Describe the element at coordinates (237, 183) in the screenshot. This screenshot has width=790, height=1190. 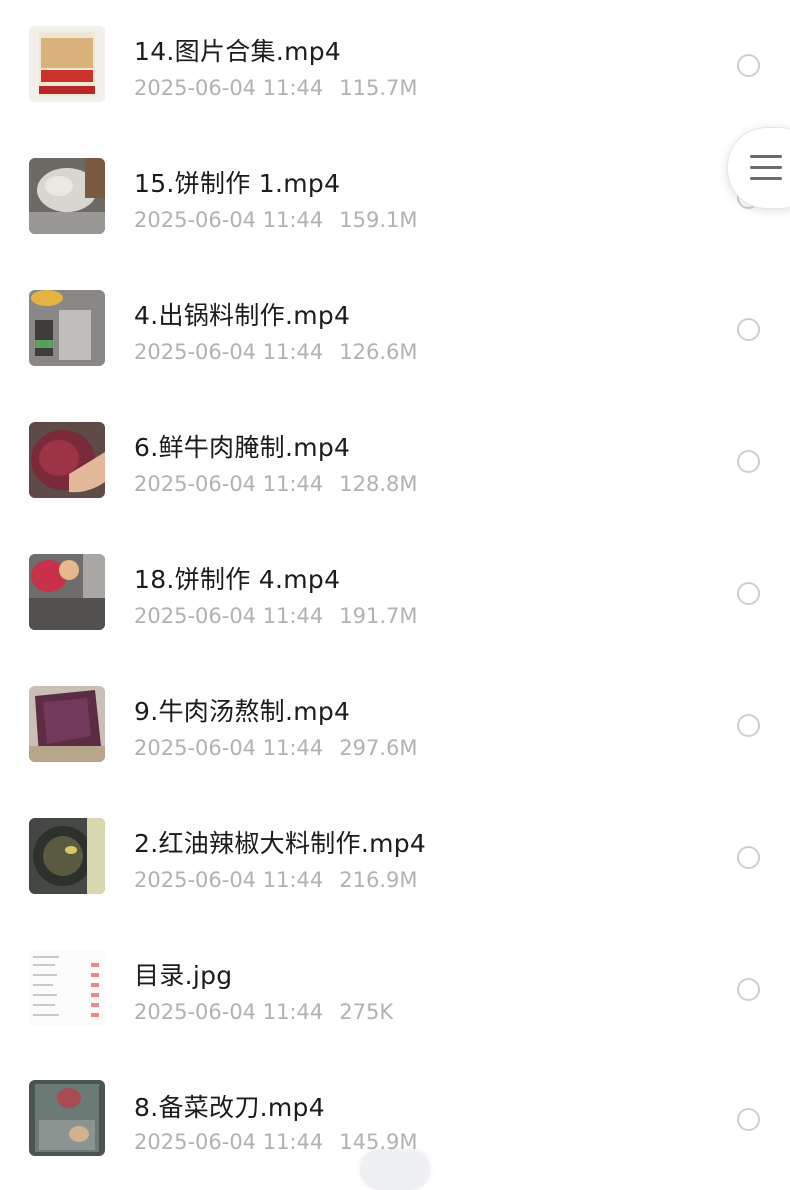
I see `file-name: 15.饼制作 1.mp4` at that location.